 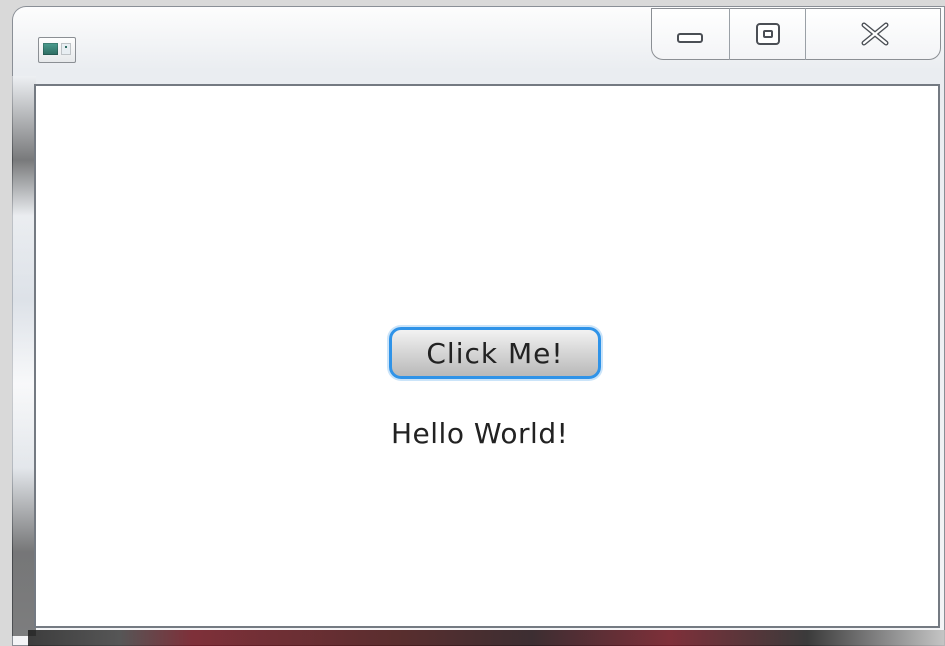 I want to click on close-icon, so click(x=874, y=34).